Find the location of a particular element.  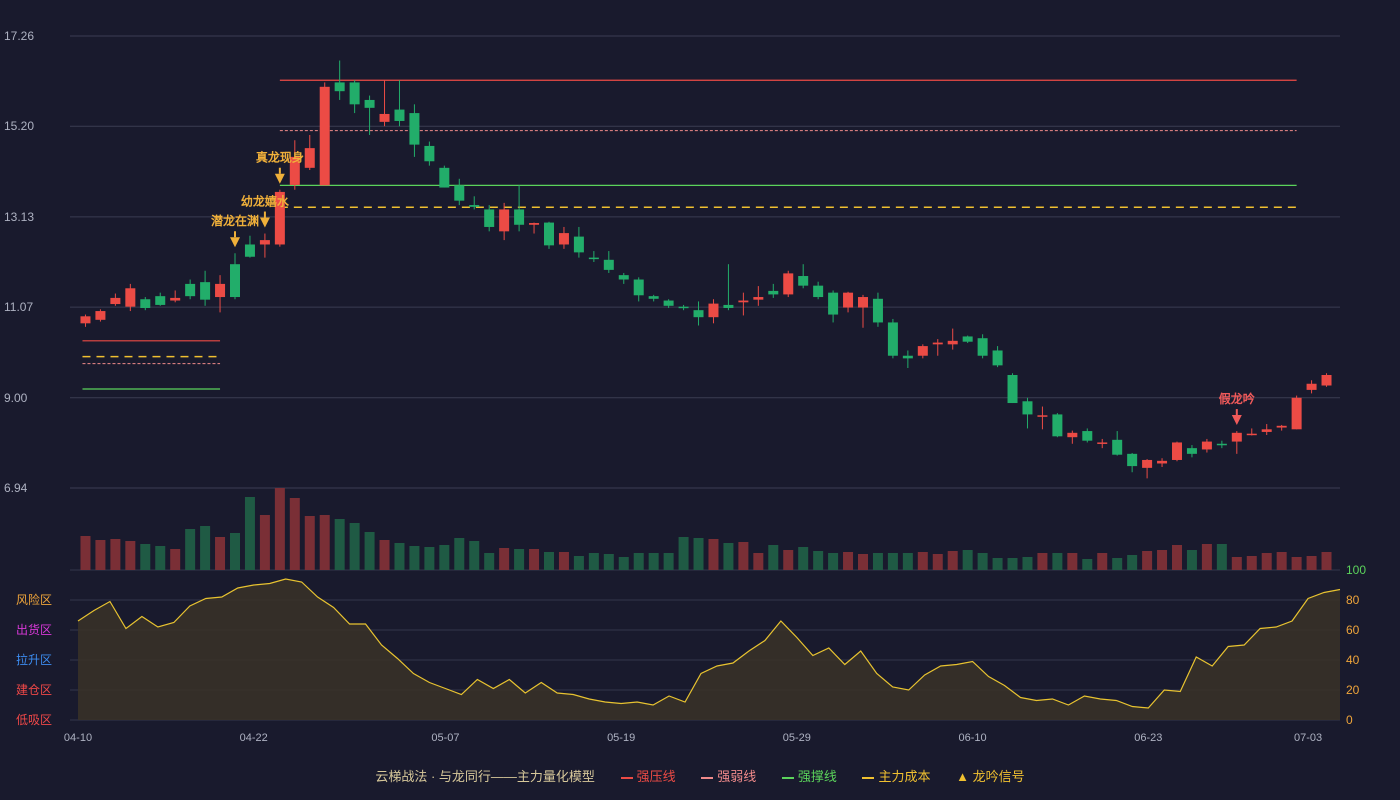

oscillator-tick-label: 100 is located at coordinates (1356, 570).